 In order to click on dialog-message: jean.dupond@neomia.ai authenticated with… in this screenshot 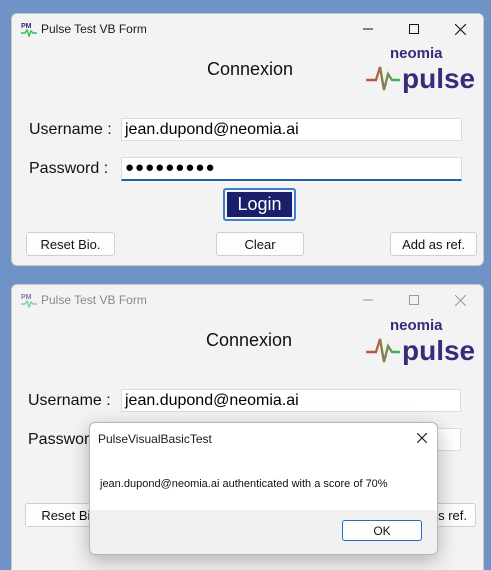, I will do `click(244, 484)`.